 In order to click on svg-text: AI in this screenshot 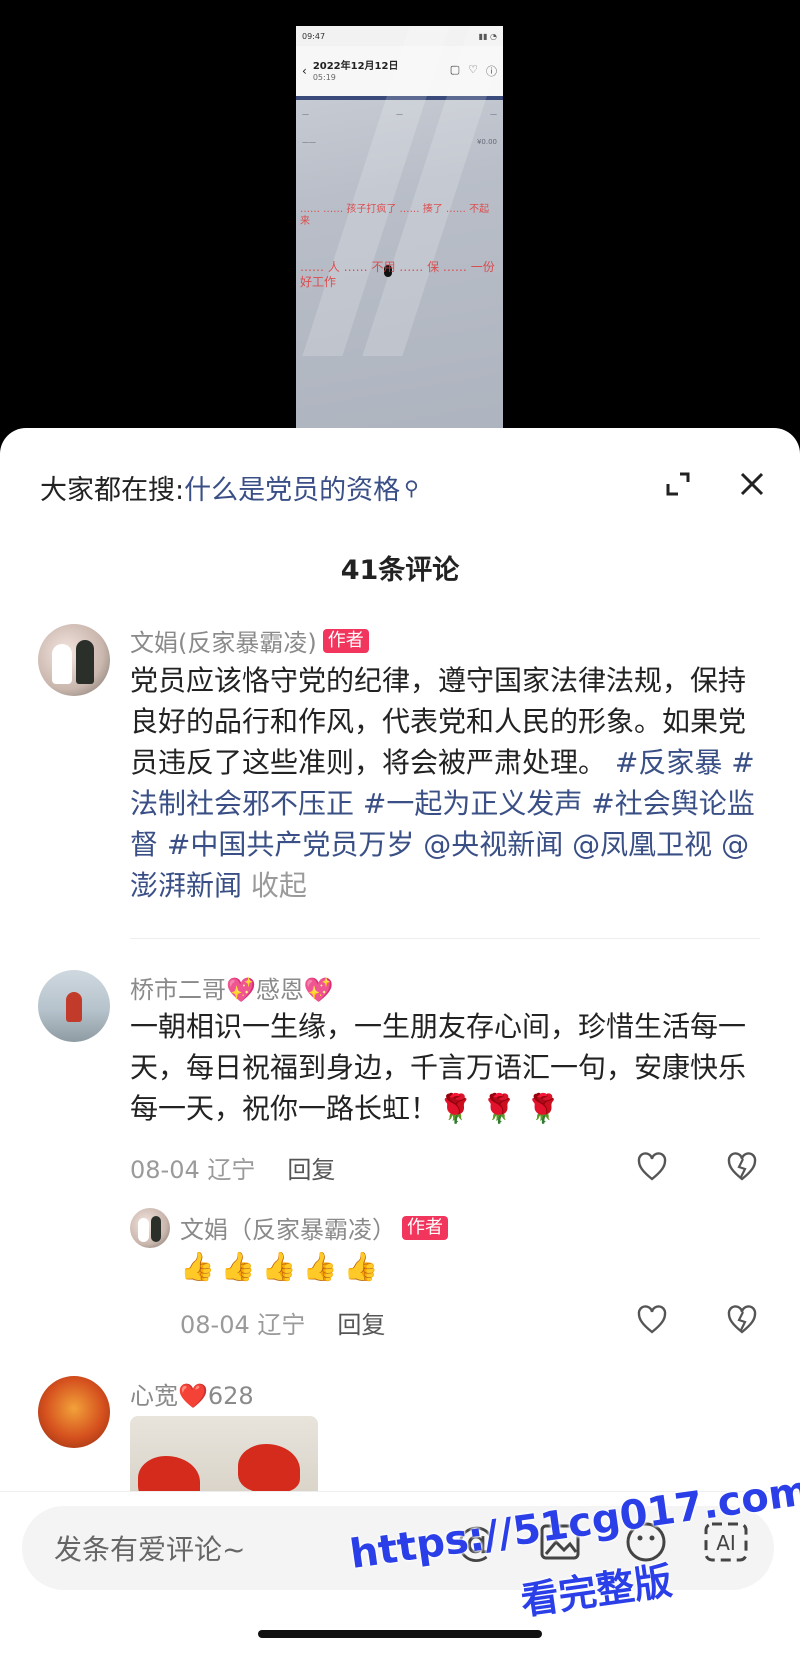, I will do `click(726, 1543)`.